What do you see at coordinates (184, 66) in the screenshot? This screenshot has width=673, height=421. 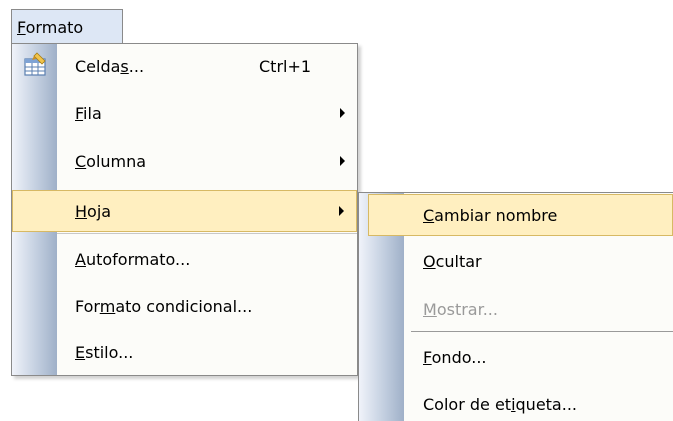 I see `menu-item-celdas: Celdas... Ctrl+1` at bounding box center [184, 66].